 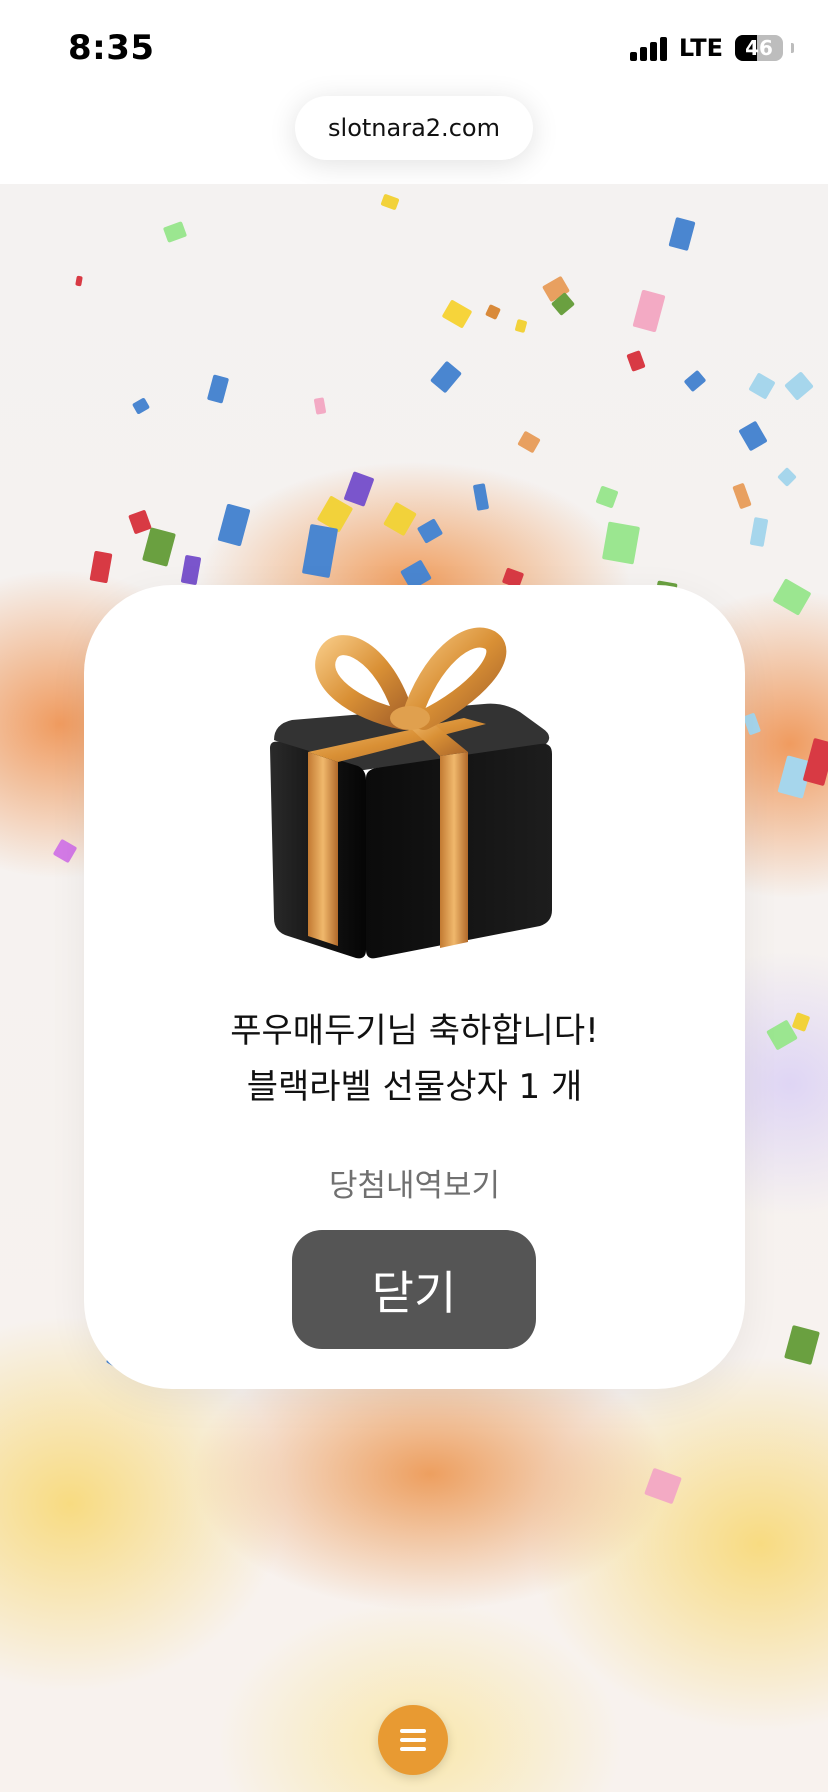 I want to click on battery-level: 46, so click(x=759, y=48).